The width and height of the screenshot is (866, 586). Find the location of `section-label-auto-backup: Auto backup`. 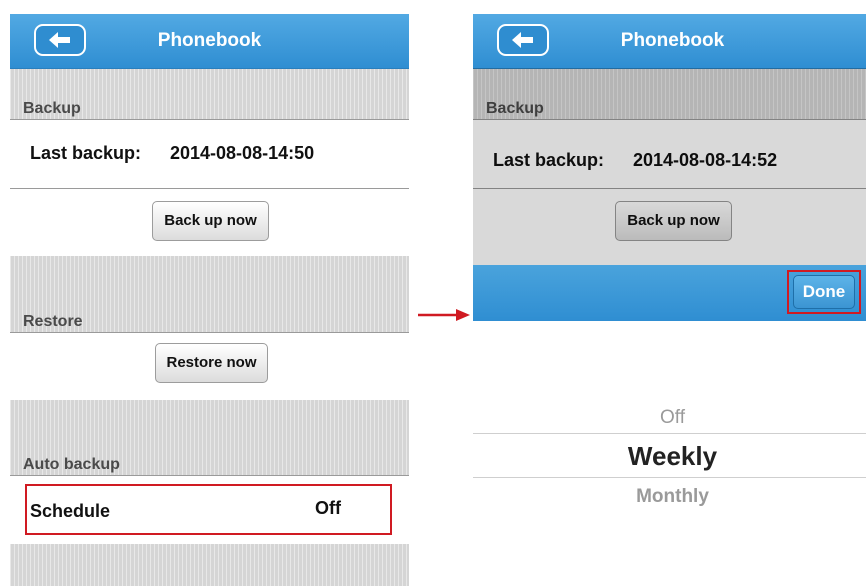

section-label-auto-backup: Auto backup is located at coordinates (71, 464).